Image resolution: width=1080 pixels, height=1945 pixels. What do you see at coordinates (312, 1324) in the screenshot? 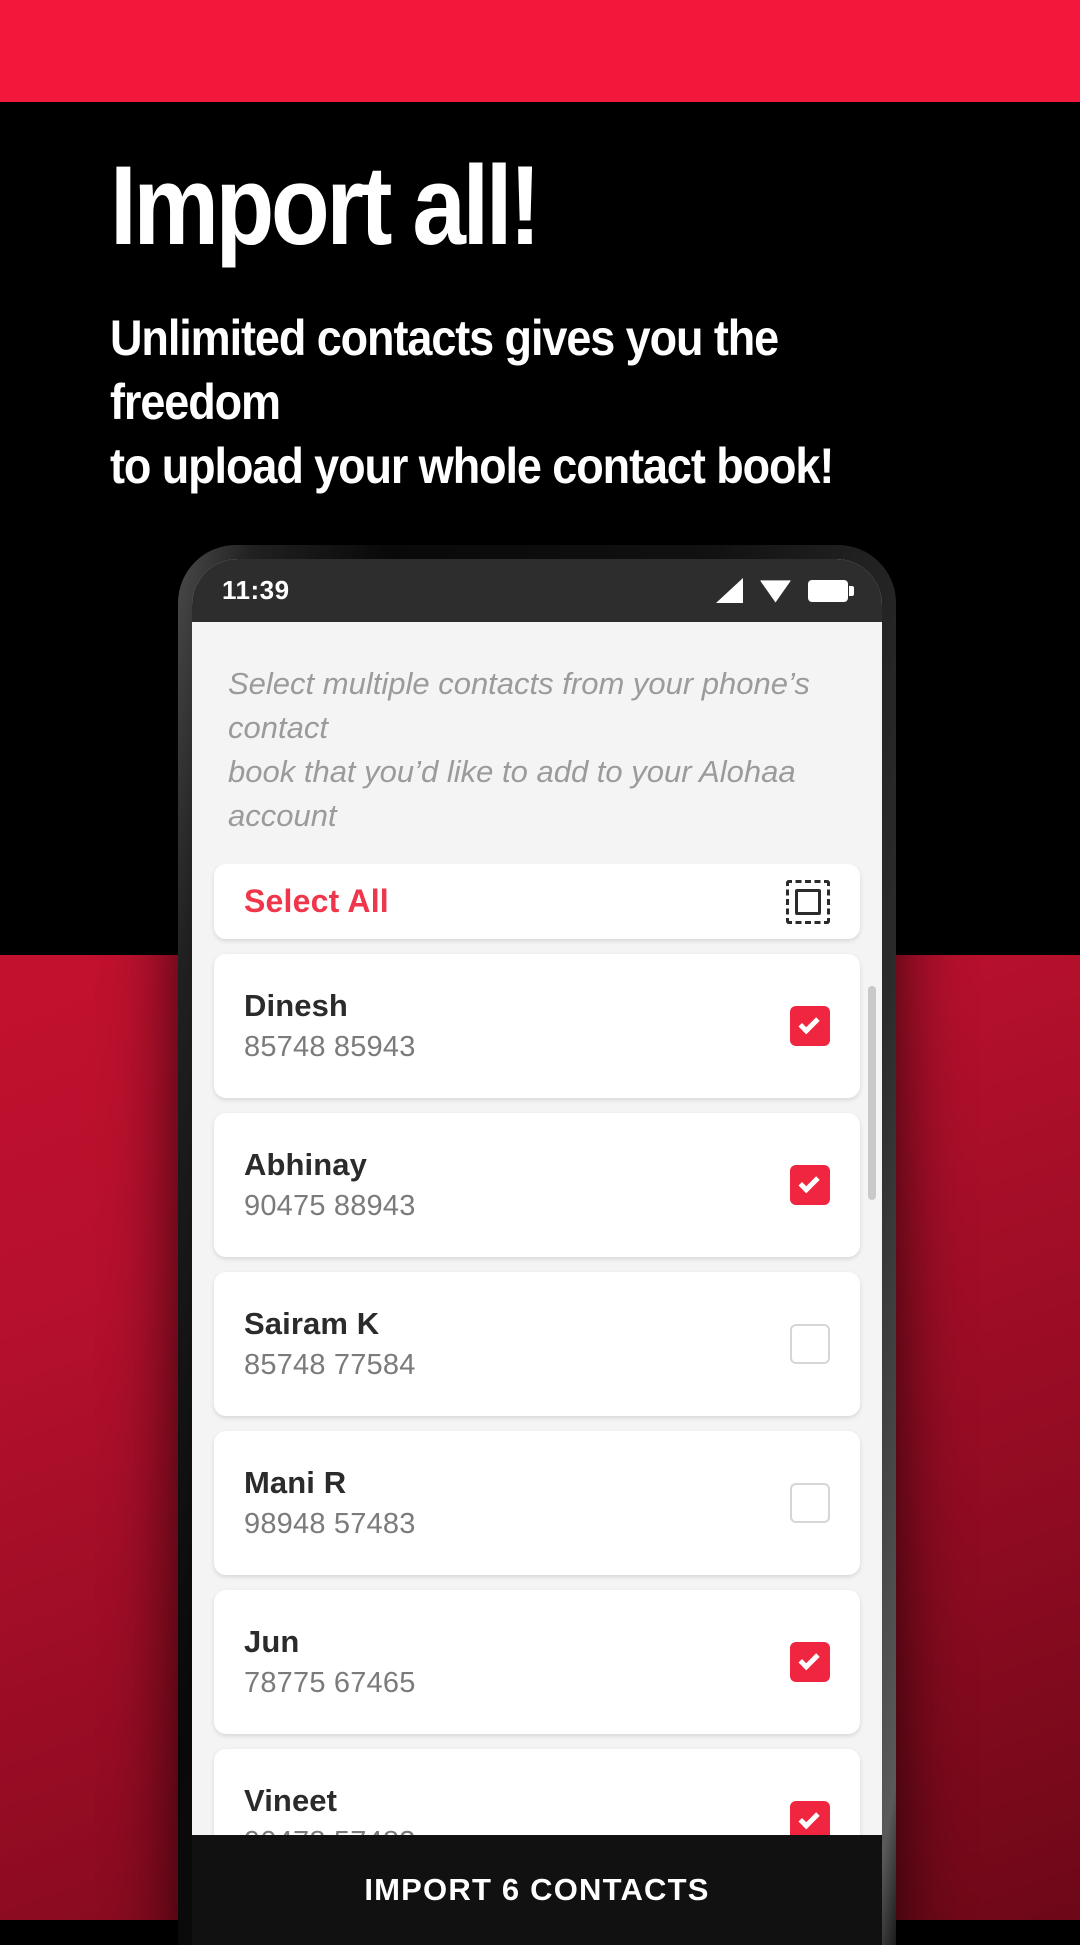
I see `contact-name: Sairam K` at bounding box center [312, 1324].